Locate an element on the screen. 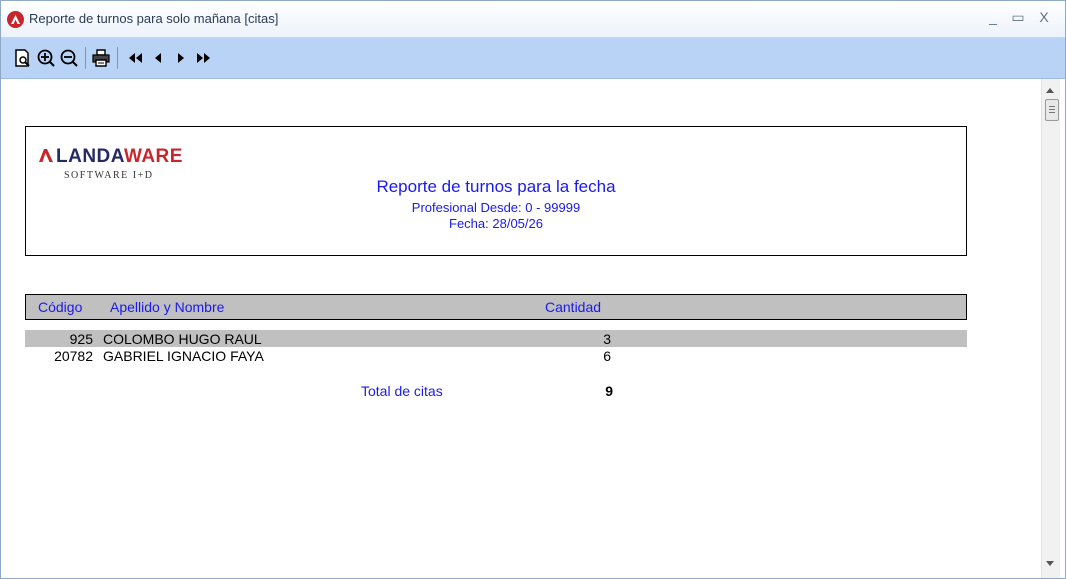 The height and width of the screenshot is (579, 1066). last-page-button is located at coordinates (204, 58).